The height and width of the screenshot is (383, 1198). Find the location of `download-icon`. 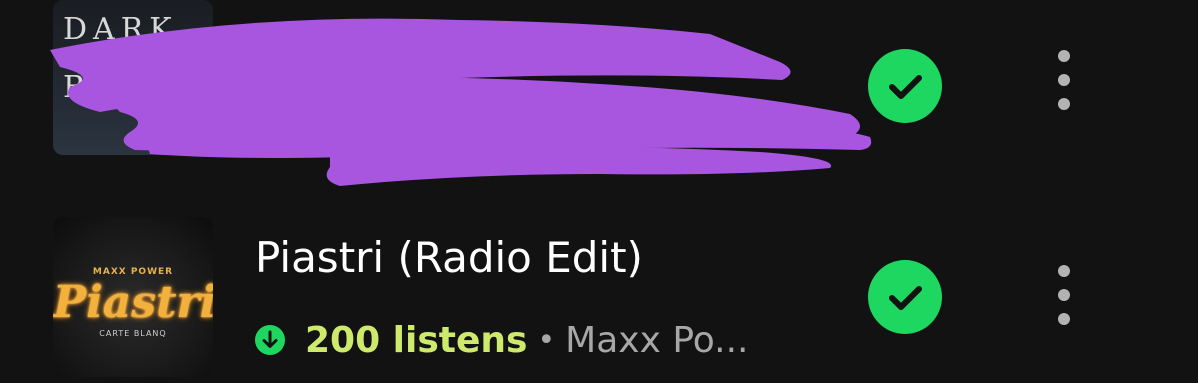

download-icon is located at coordinates (270, 340).